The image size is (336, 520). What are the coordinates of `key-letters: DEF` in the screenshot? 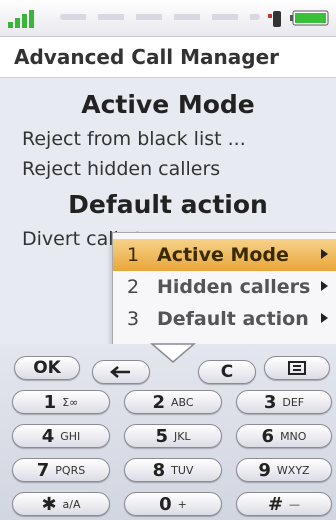 It's located at (293, 402).